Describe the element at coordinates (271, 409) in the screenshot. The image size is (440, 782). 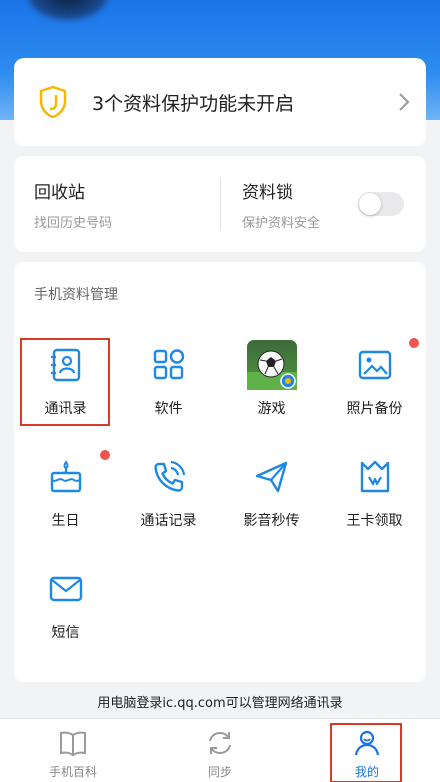
I see `grid-item-label: 游戏` at that location.